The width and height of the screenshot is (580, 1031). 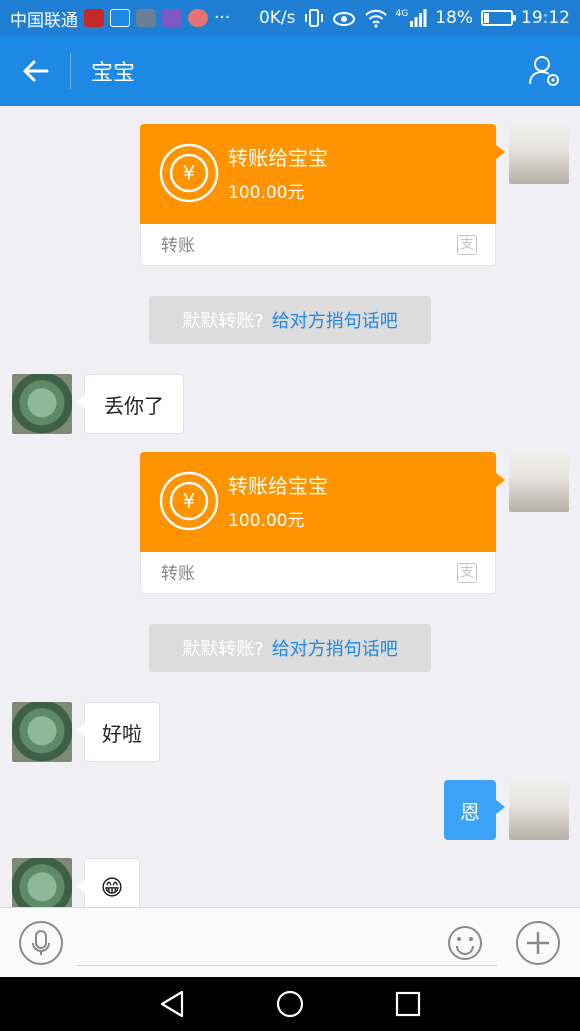 What do you see at coordinates (454, 18) in the screenshot?
I see `battery-percent: 18%` at bounding box center [454, 18].